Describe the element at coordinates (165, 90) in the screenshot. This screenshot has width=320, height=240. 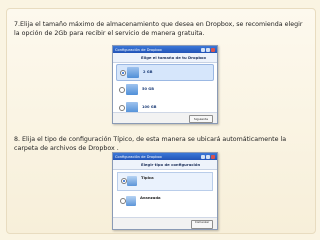
I see `option-50gb: 50 GB` at that location.